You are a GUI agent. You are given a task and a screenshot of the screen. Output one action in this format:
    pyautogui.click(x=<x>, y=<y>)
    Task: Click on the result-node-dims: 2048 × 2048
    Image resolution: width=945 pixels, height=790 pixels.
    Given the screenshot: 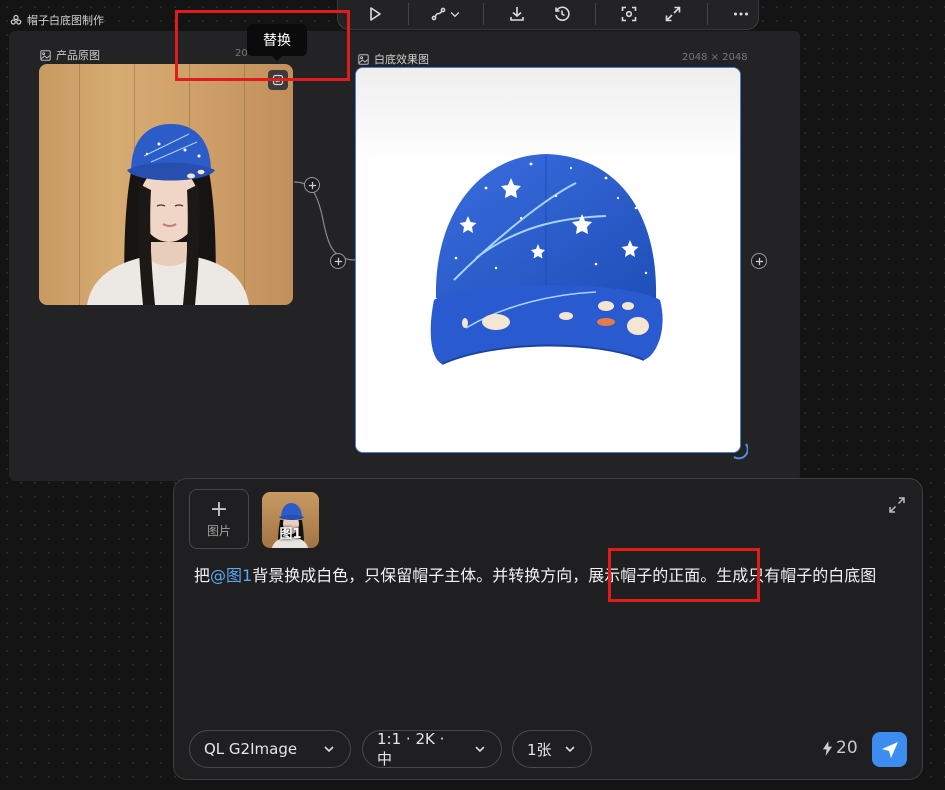 What is the action you would take?
    pyautogui.click(x=715, y=57)
    